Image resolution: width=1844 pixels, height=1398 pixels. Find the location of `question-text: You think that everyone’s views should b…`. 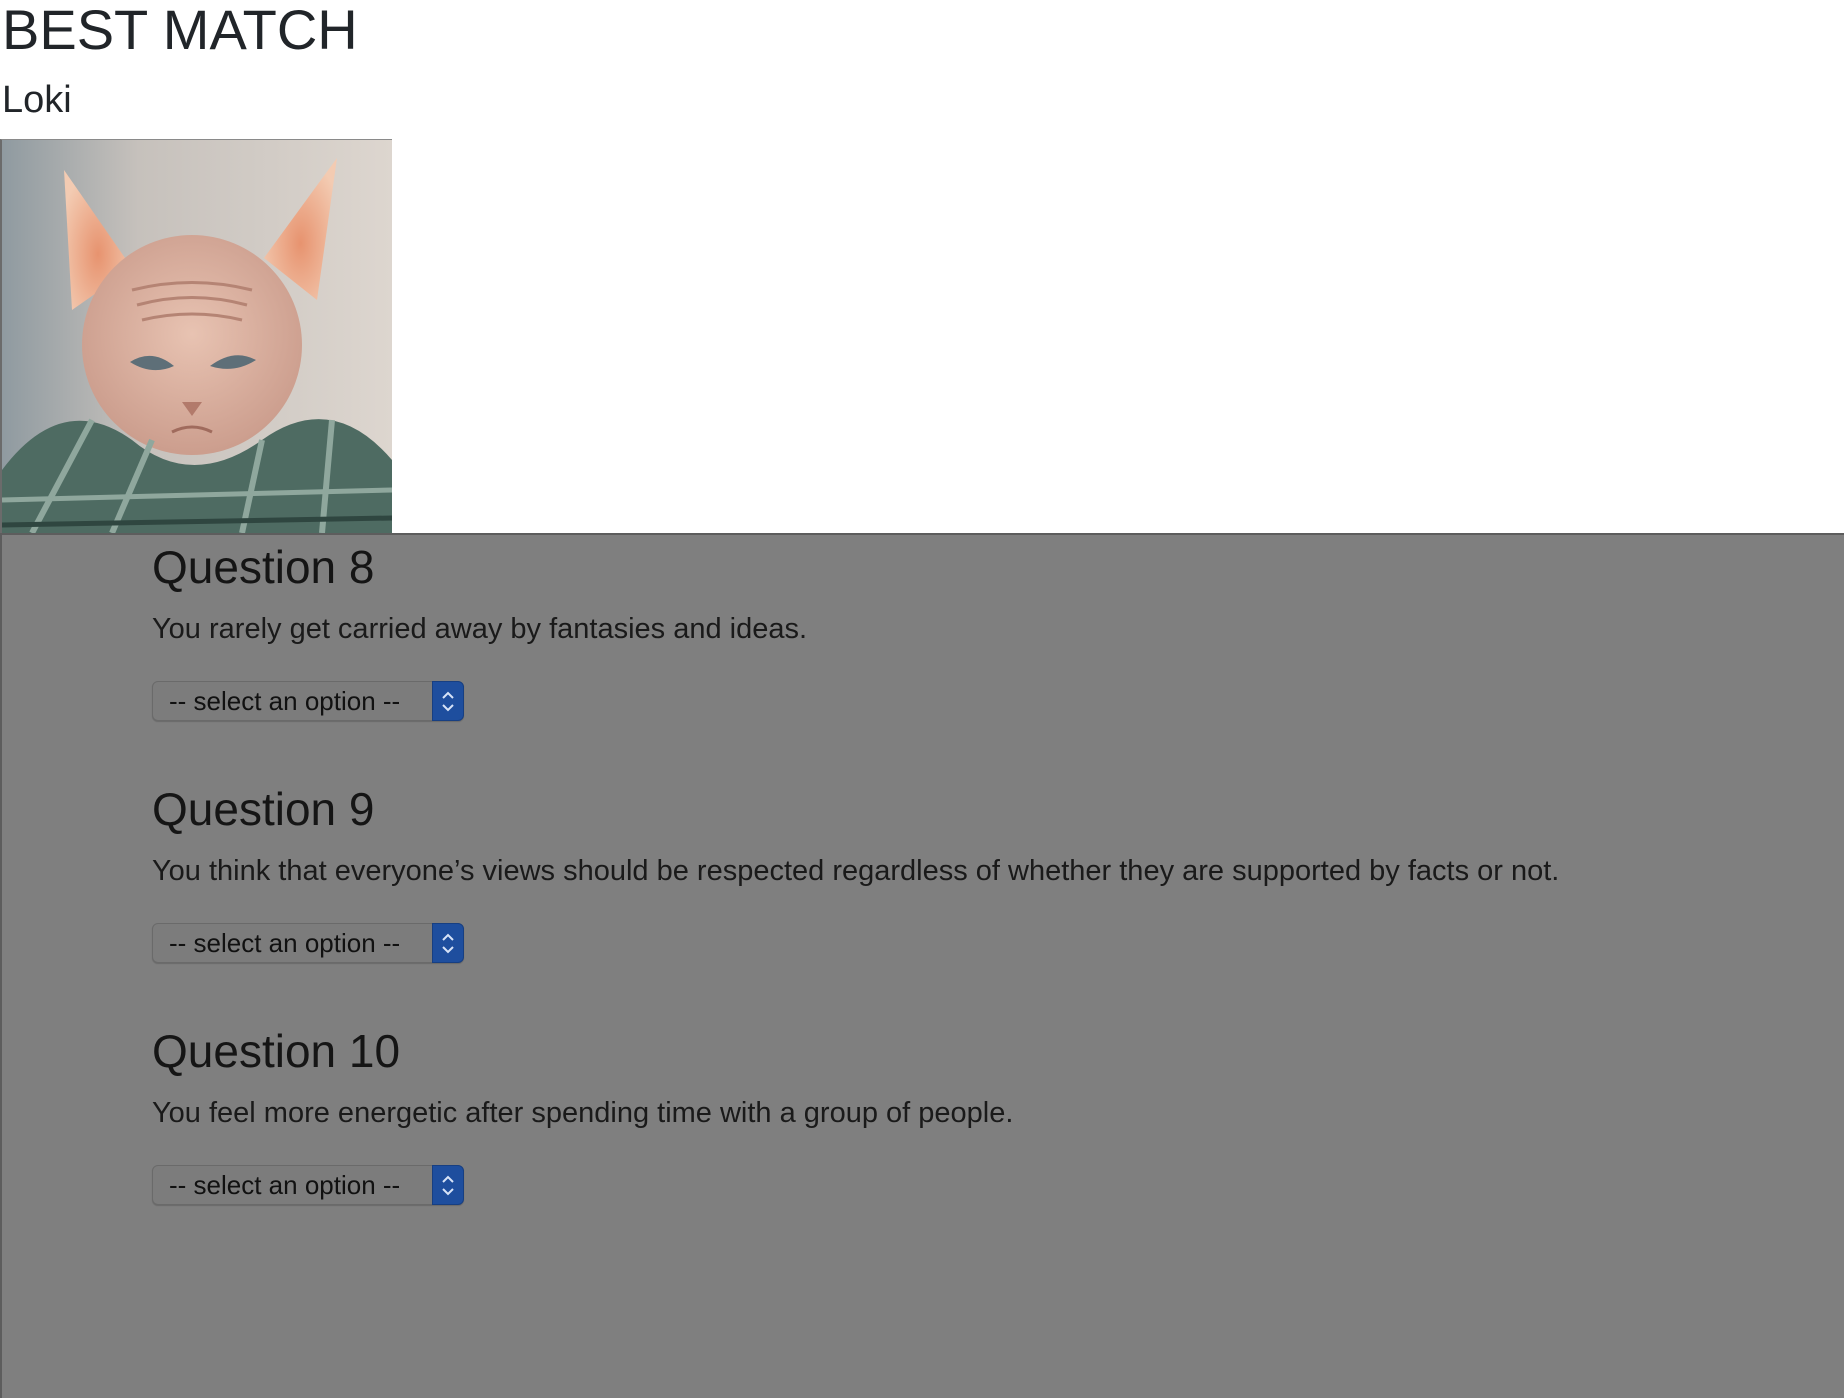

question-text: You think that everyone’s views should b… is located at coordinates (856, 871).